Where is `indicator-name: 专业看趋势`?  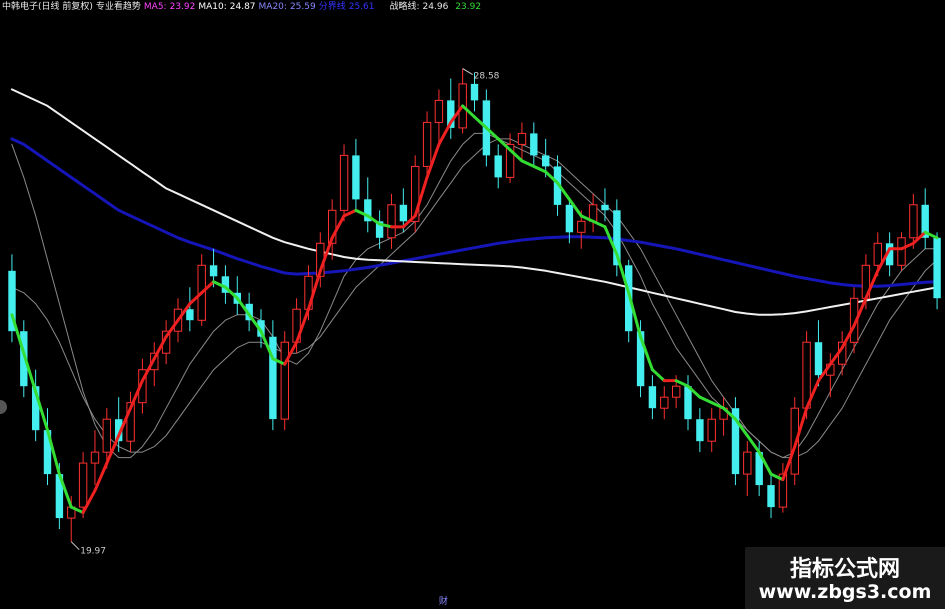
indicator-name: 专业看趋势 is located at coordinates (118, 7).